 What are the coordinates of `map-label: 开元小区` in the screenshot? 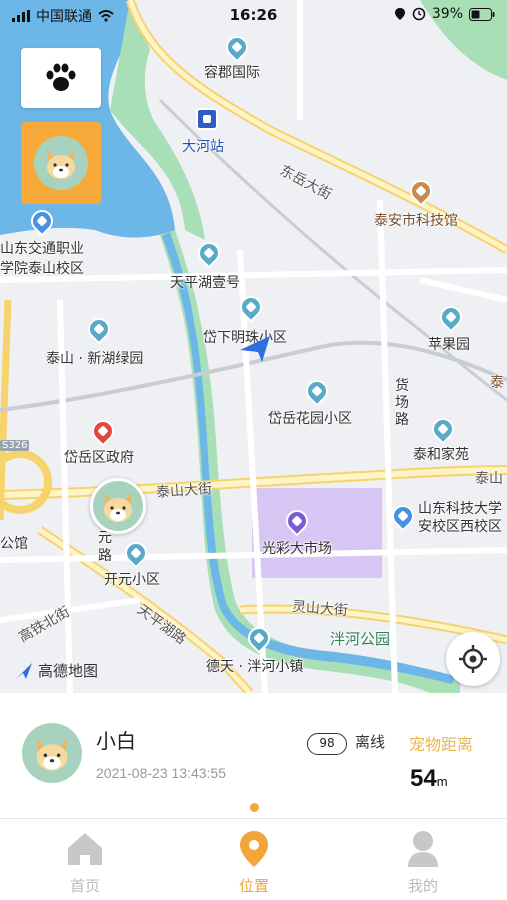 It's located at (132, 580).